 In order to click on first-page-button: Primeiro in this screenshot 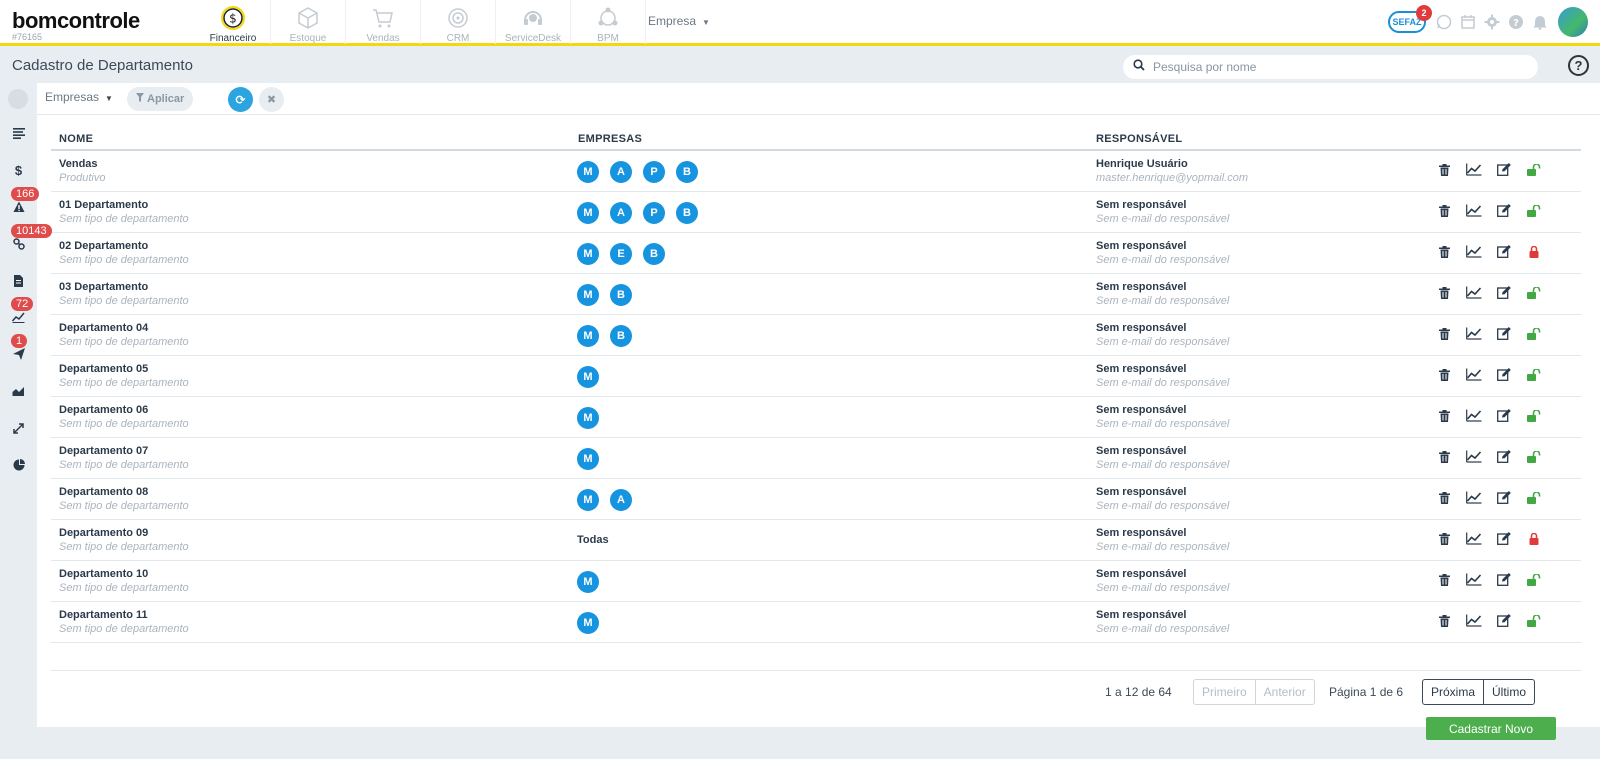, I will do `click(1224, 692)`.